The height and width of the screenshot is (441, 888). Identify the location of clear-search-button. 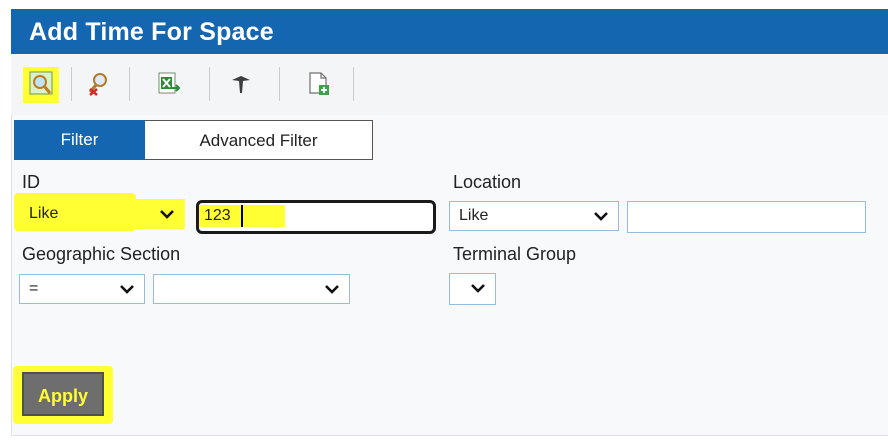
(99, 85).